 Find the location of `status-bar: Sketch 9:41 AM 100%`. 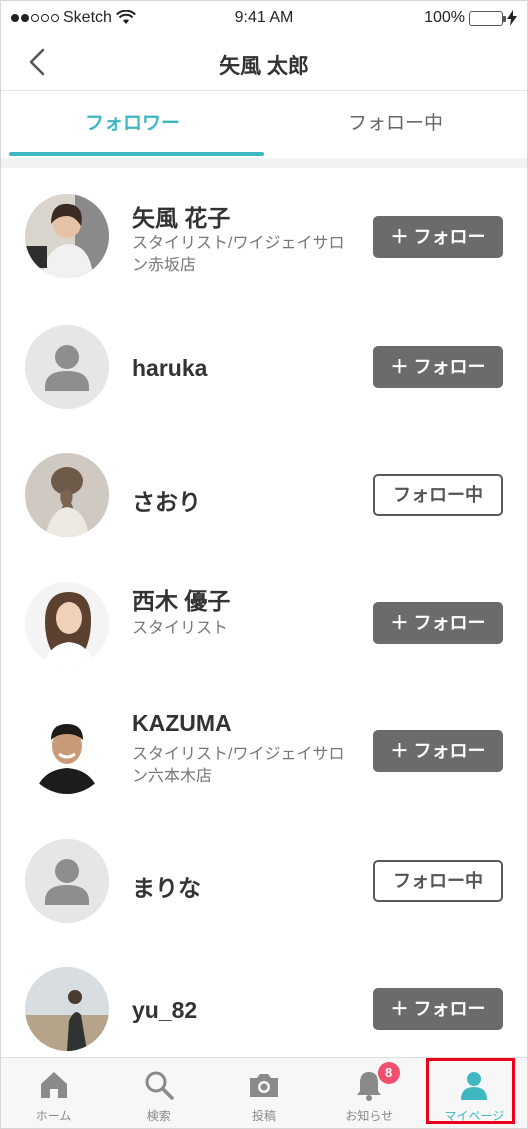

status-bar: Sketch 9:41 AM 100% is located at coordinates (264, 18).